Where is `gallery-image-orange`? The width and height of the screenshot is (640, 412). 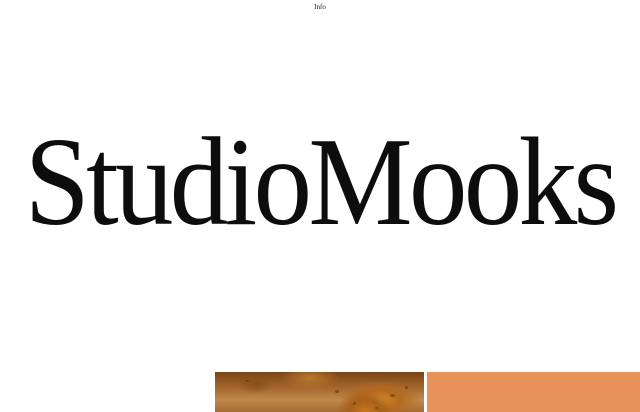 gallery-image-orange is located at coordinates (533, 392).